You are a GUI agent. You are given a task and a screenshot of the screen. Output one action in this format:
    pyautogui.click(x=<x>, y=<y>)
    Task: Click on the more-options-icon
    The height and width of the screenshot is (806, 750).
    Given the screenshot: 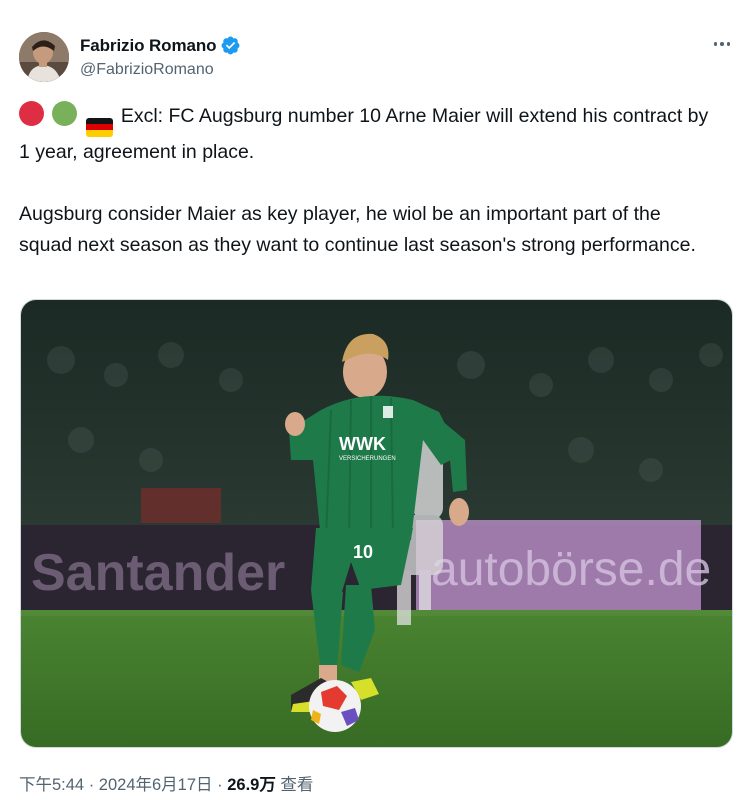 What is the action you would take?
    pyautogui.click(x=722, y=44)
    